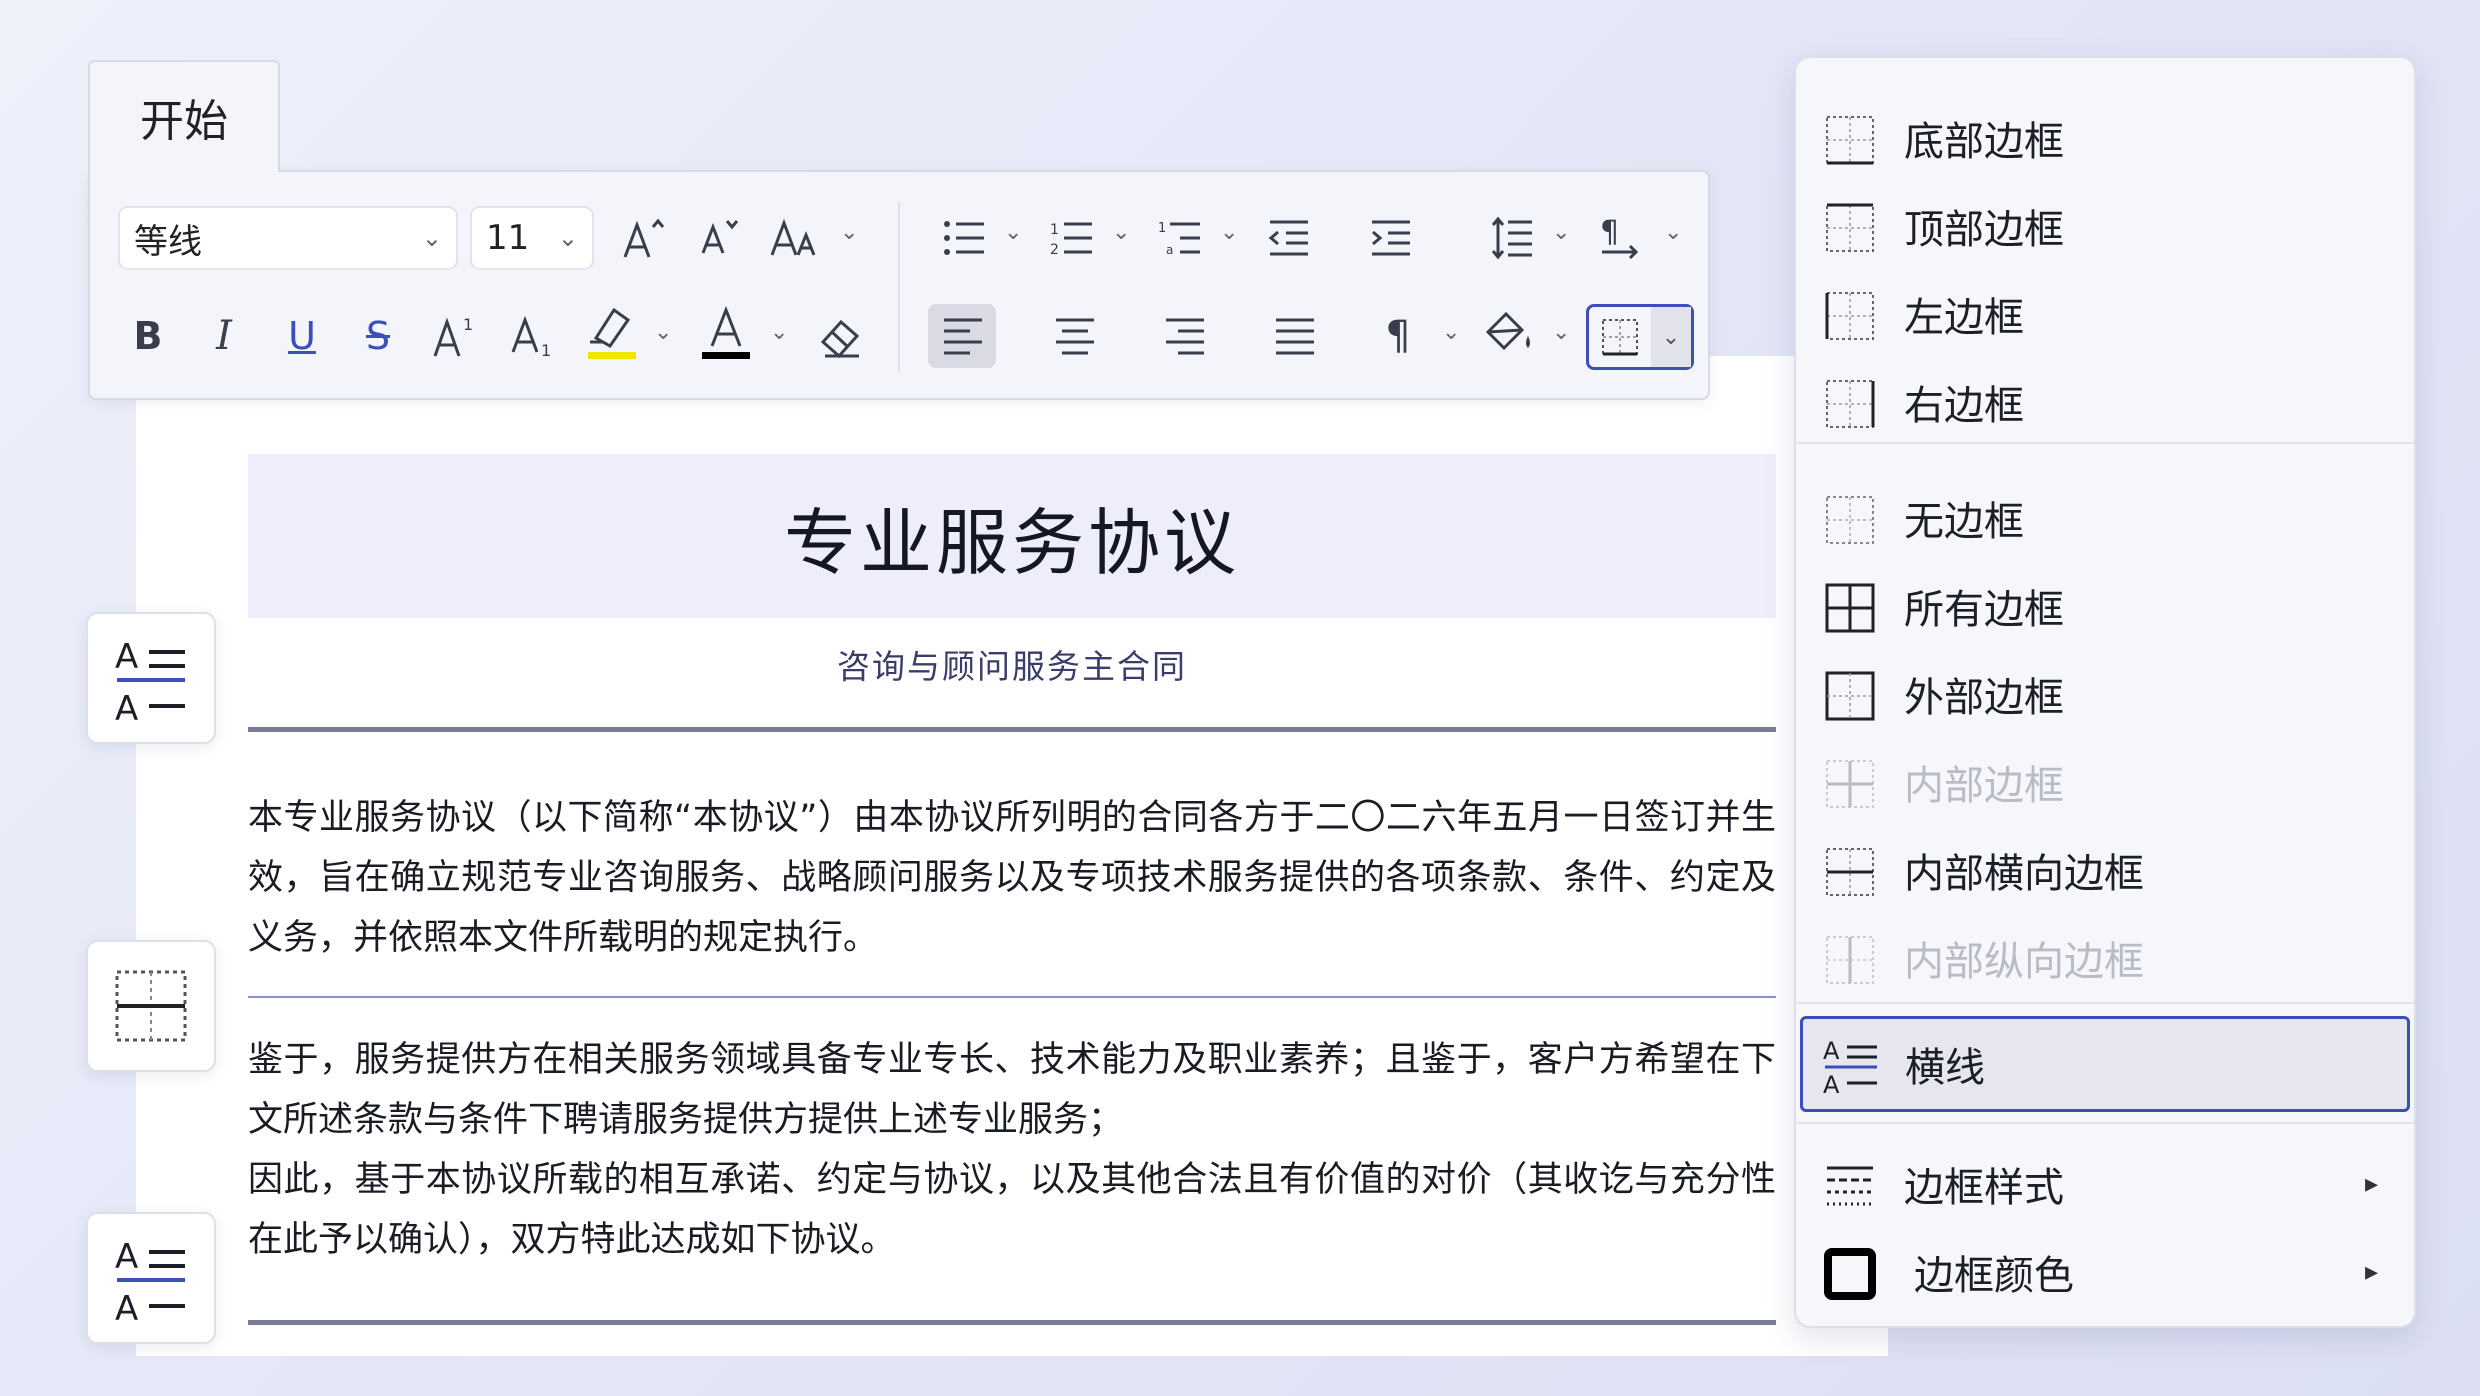 The image size is (2480, 1396). Describe the element at coordinates (1054, 250) in the screenshot. I see `svg-text: 2` at that location.